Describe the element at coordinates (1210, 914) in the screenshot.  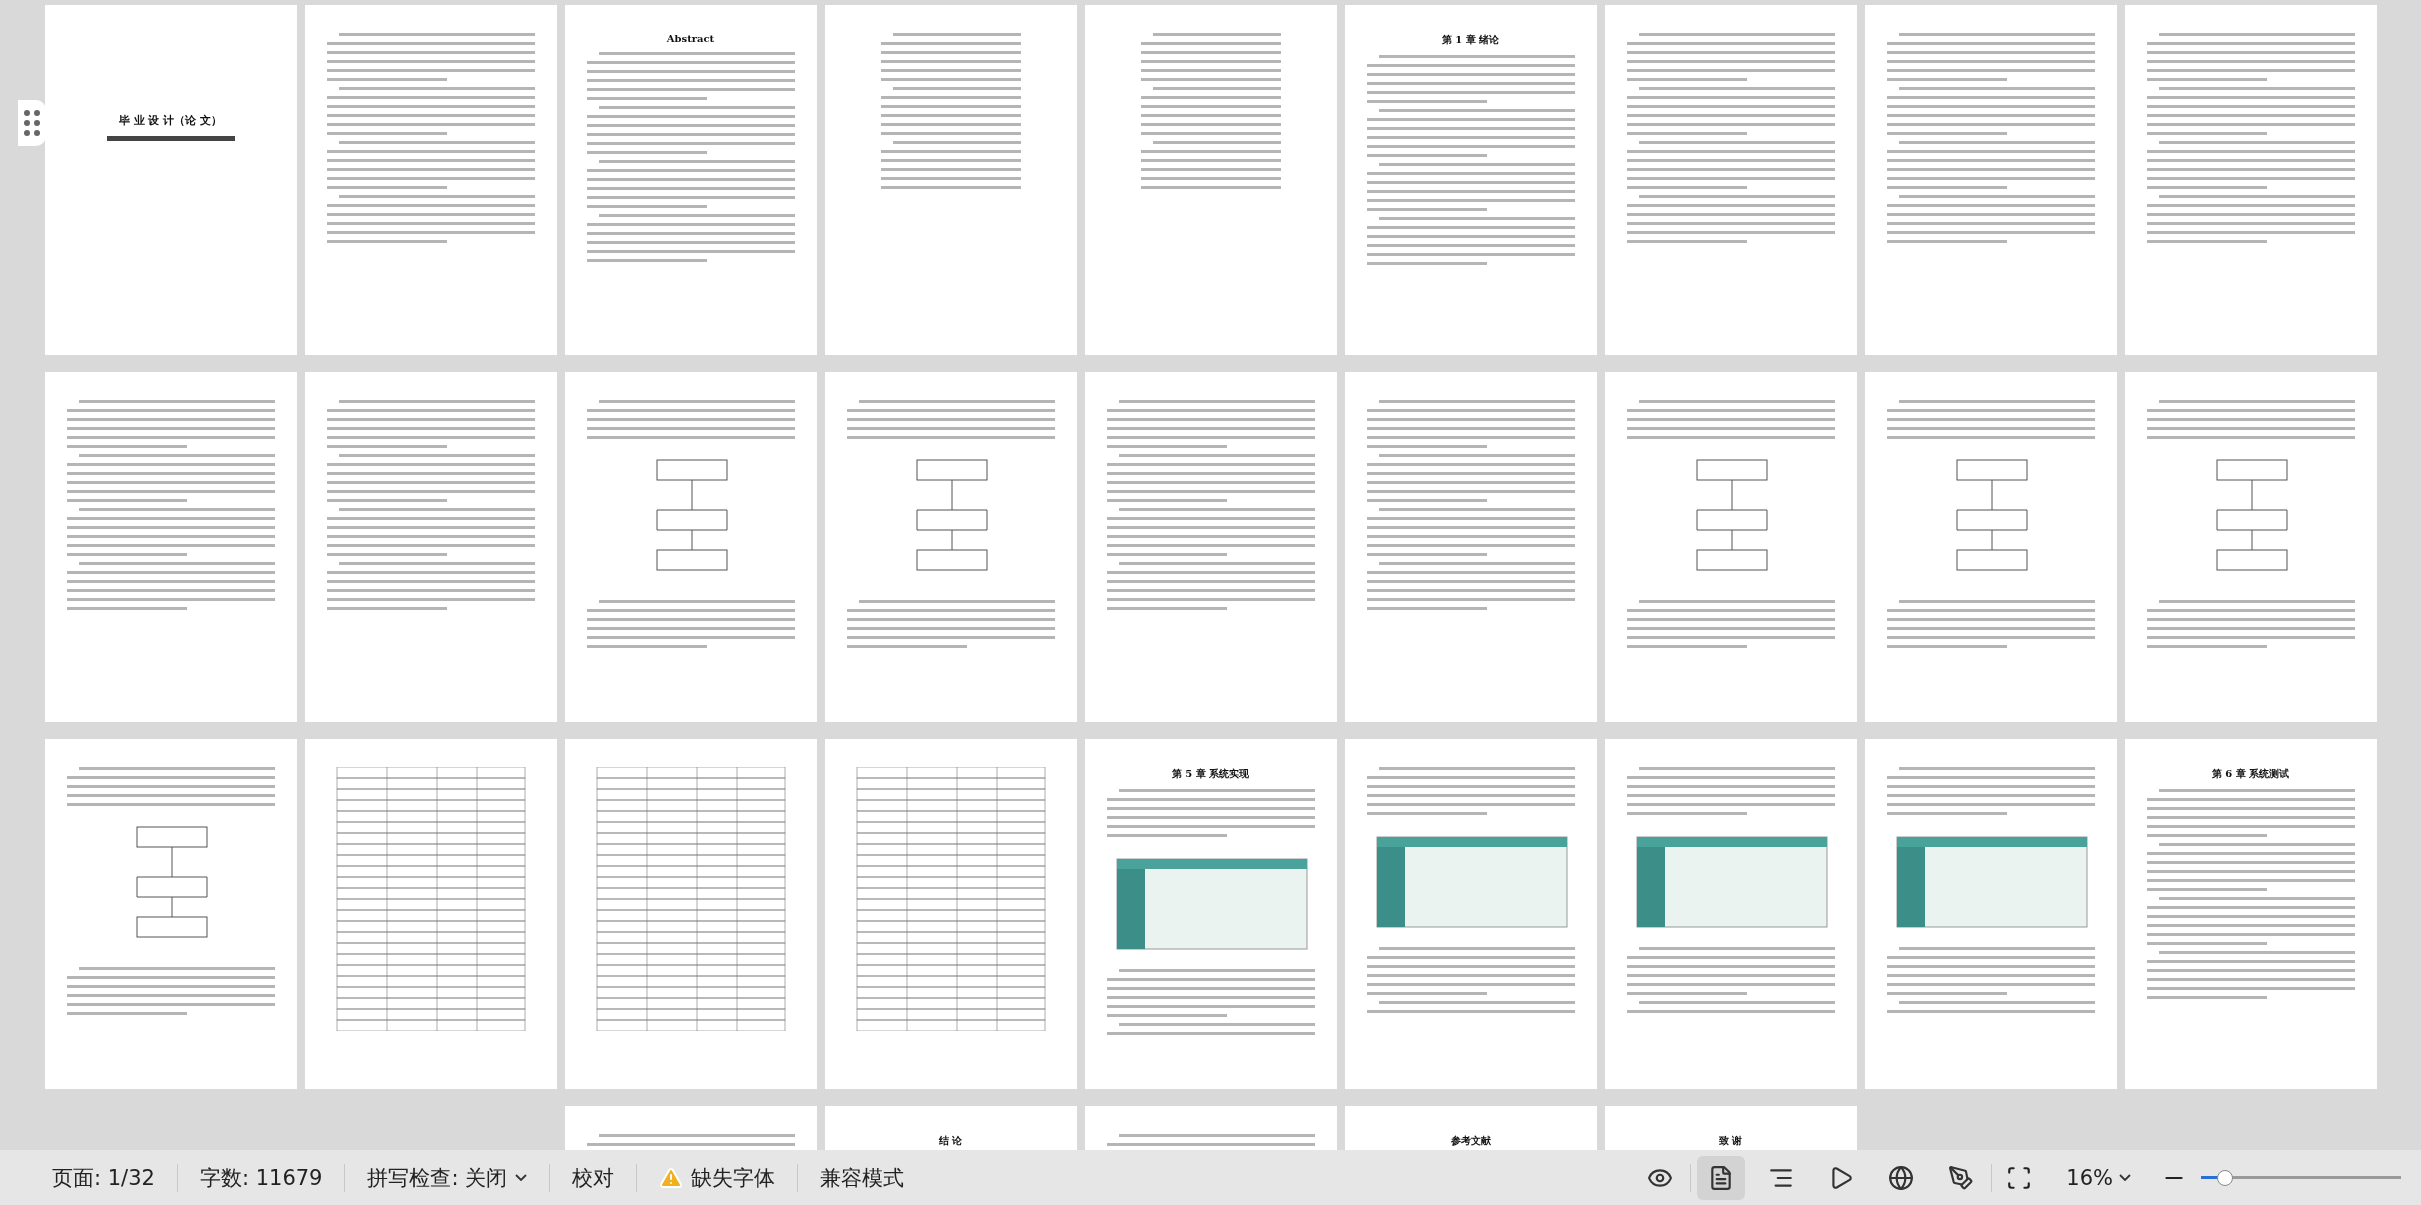
I see `document-page: 第 5 章 系统实现` at that location.